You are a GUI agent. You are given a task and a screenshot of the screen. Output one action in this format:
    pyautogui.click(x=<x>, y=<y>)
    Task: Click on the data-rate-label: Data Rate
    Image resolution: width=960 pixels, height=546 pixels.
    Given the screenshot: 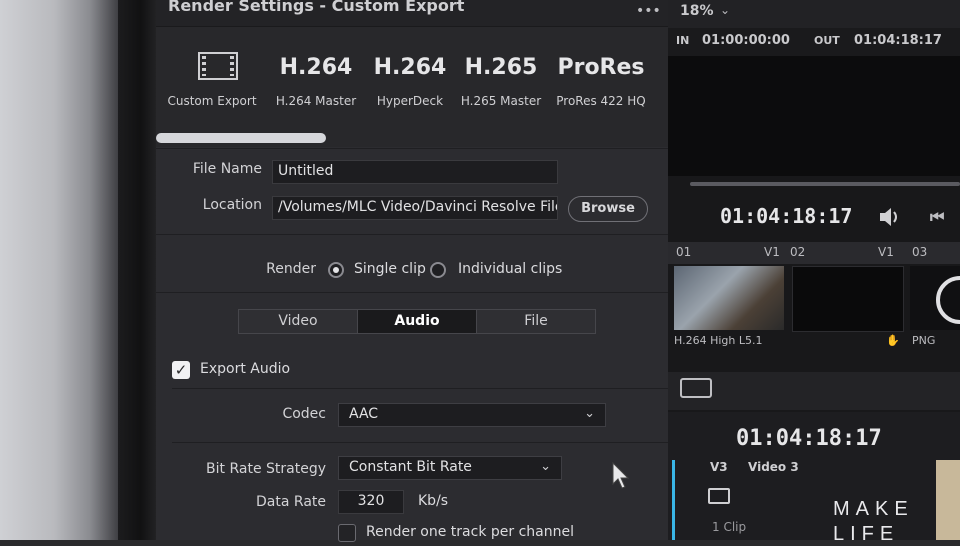 What is the action you would take?
    pyautogui.click(x=291, y=502)
    